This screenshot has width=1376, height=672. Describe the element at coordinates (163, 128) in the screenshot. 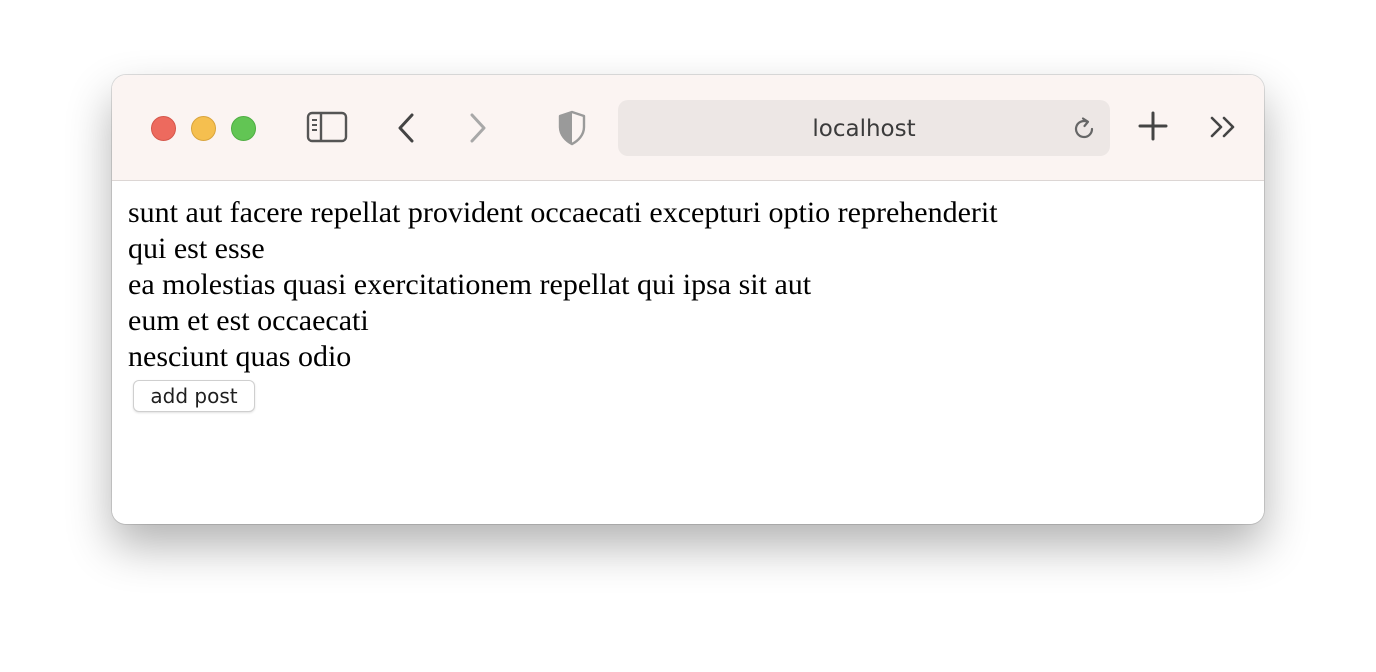

I see `close-window-button` at that location.